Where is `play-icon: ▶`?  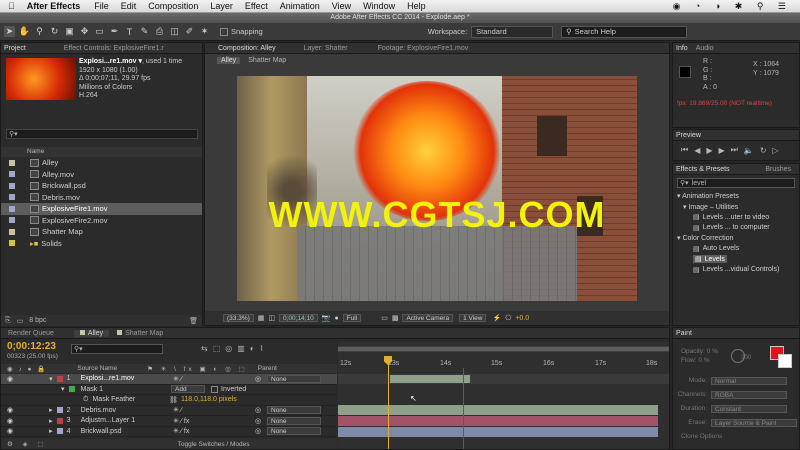 play-icon: ▶ is located at coordinates (712, 150).